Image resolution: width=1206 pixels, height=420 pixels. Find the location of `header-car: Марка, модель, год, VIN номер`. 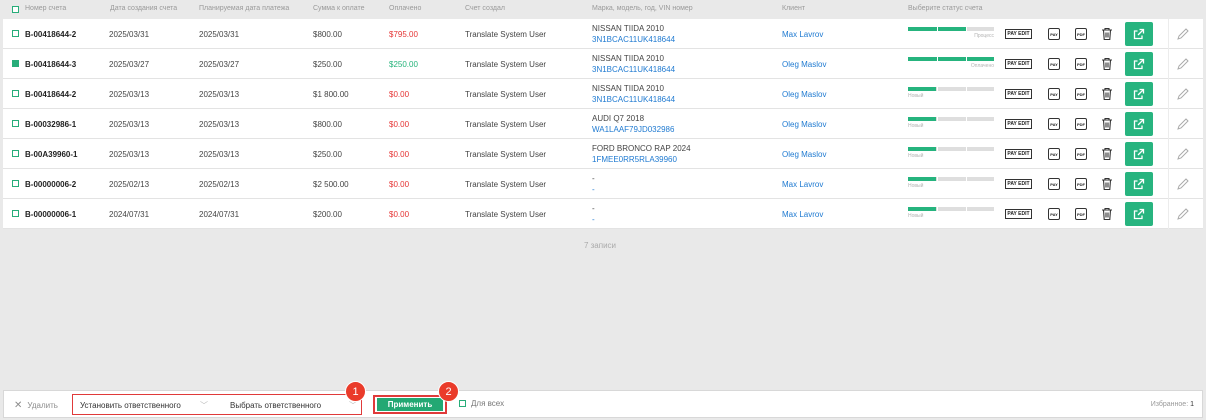

header-car: Марка, модель, год, VIN номер is located at coordinates (642, 8).